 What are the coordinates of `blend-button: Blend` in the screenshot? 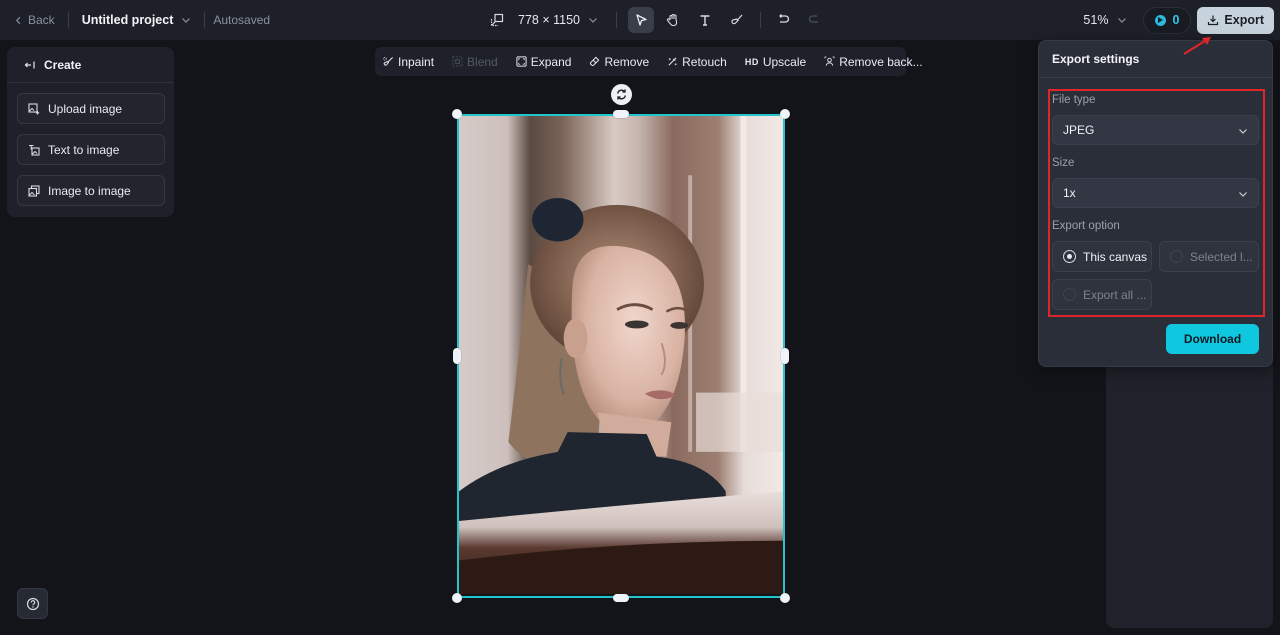 It's located at (475, 62).